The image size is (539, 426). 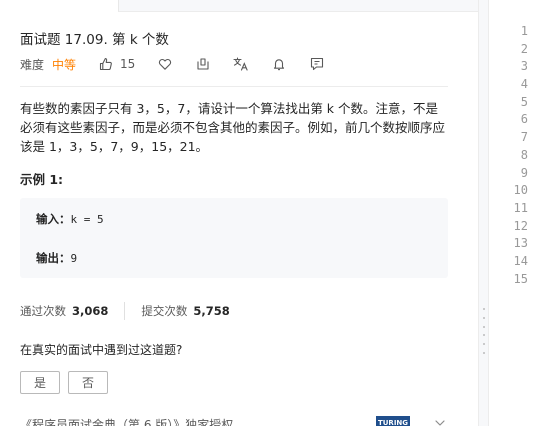 I want to click on line-number: 9, so click(x=524, y=172).